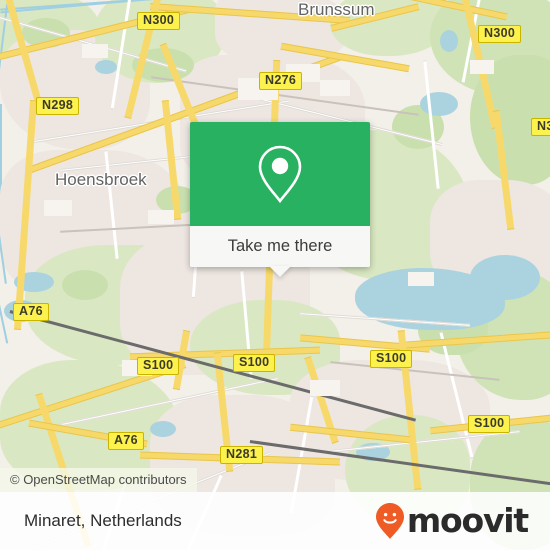 The width and height of the screenshot is (550, 550). I want to click on map-place-label-hoensbroek: Hoensbroek, so click(101, 179).